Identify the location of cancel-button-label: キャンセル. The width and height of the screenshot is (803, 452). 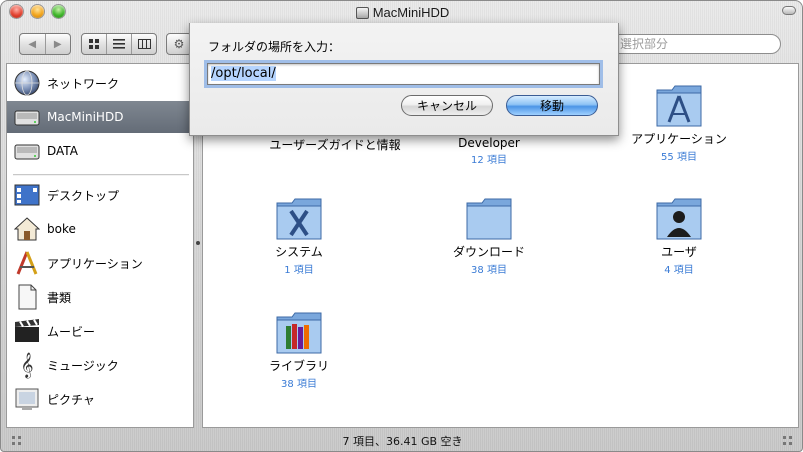
(446, 106).